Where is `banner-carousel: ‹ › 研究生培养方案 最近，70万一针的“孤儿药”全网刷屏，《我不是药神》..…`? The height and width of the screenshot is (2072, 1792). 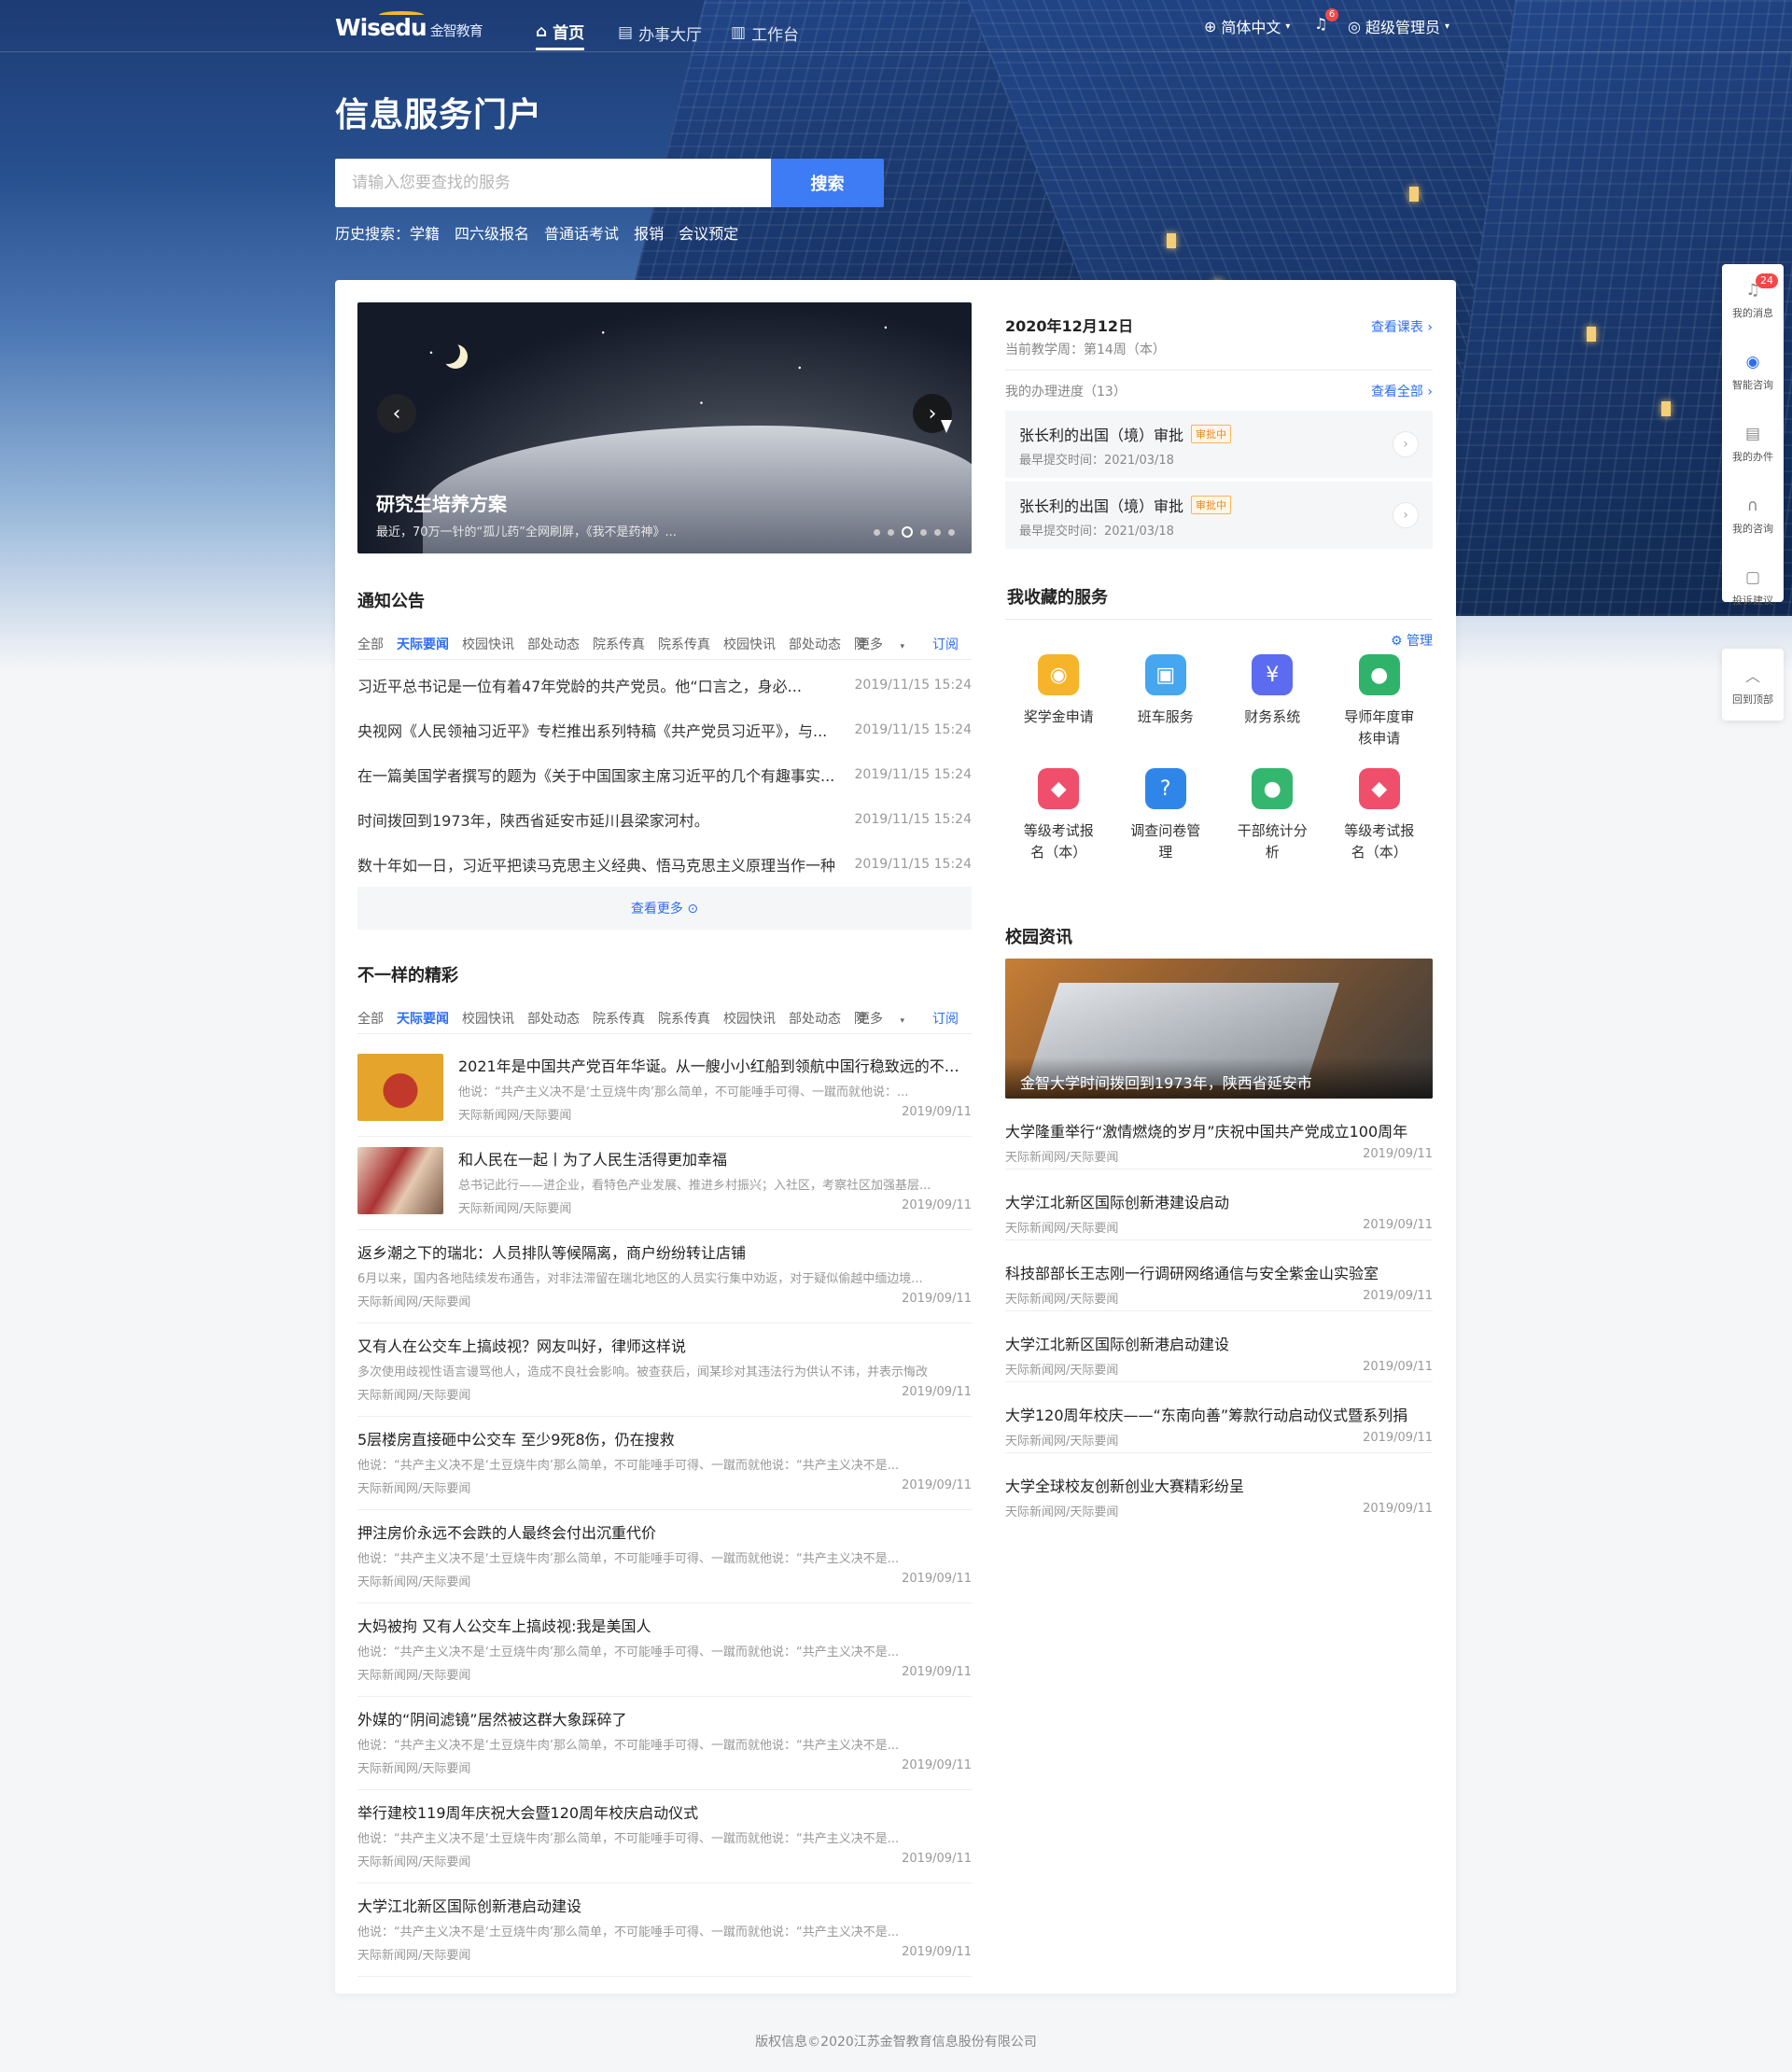
banner-carousel: ‹ › 研究生培养方案 最近，70万一针的“孤儿药”全网刷屏，《我不是药神》..… is located at coordinates (664, 427).